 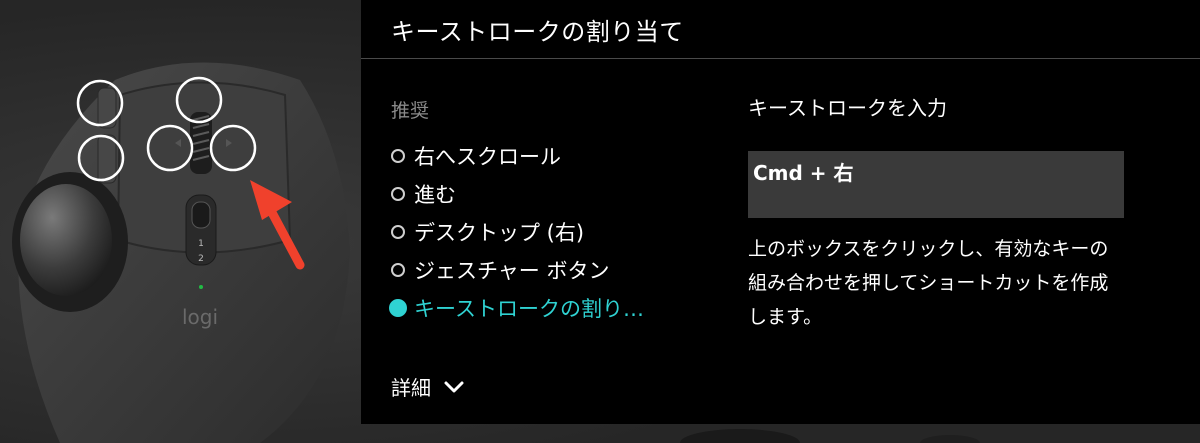 What do you see at coordinates (201, 287) in the screenshot?
I see `status-led` at bounding box center [201, 287].